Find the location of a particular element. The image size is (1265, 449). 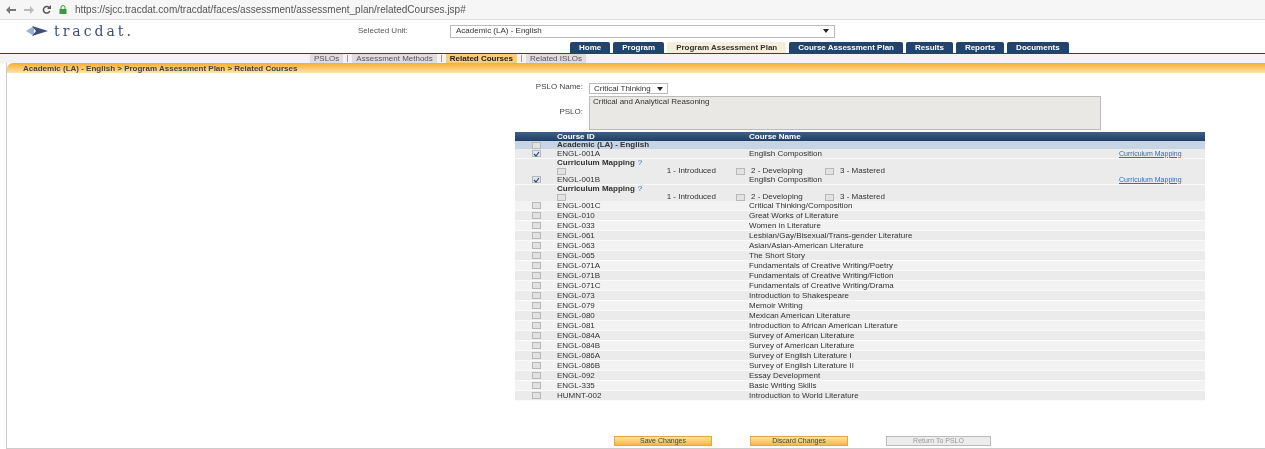

sub-tab: Related ISLOs is located at coordinates (555, 58).